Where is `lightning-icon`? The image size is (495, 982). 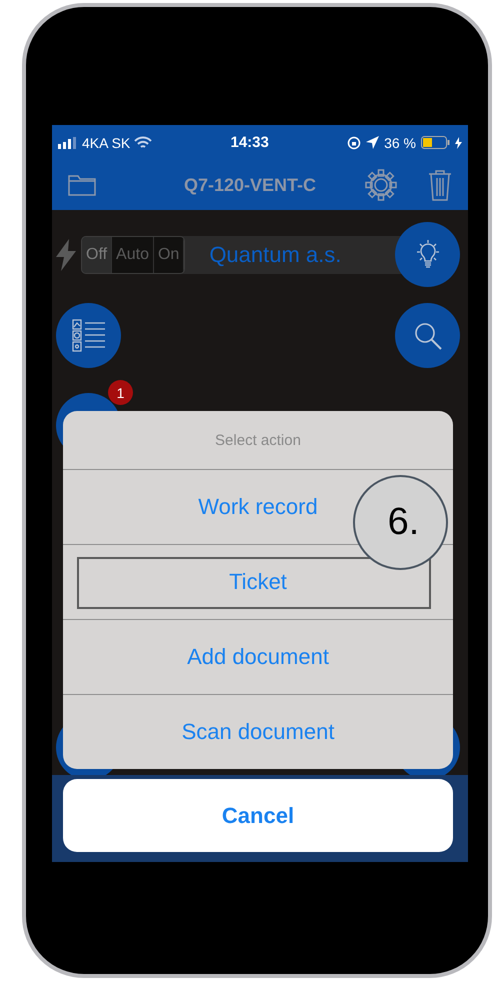
lightning-icon is located at coordinates (66, 254).